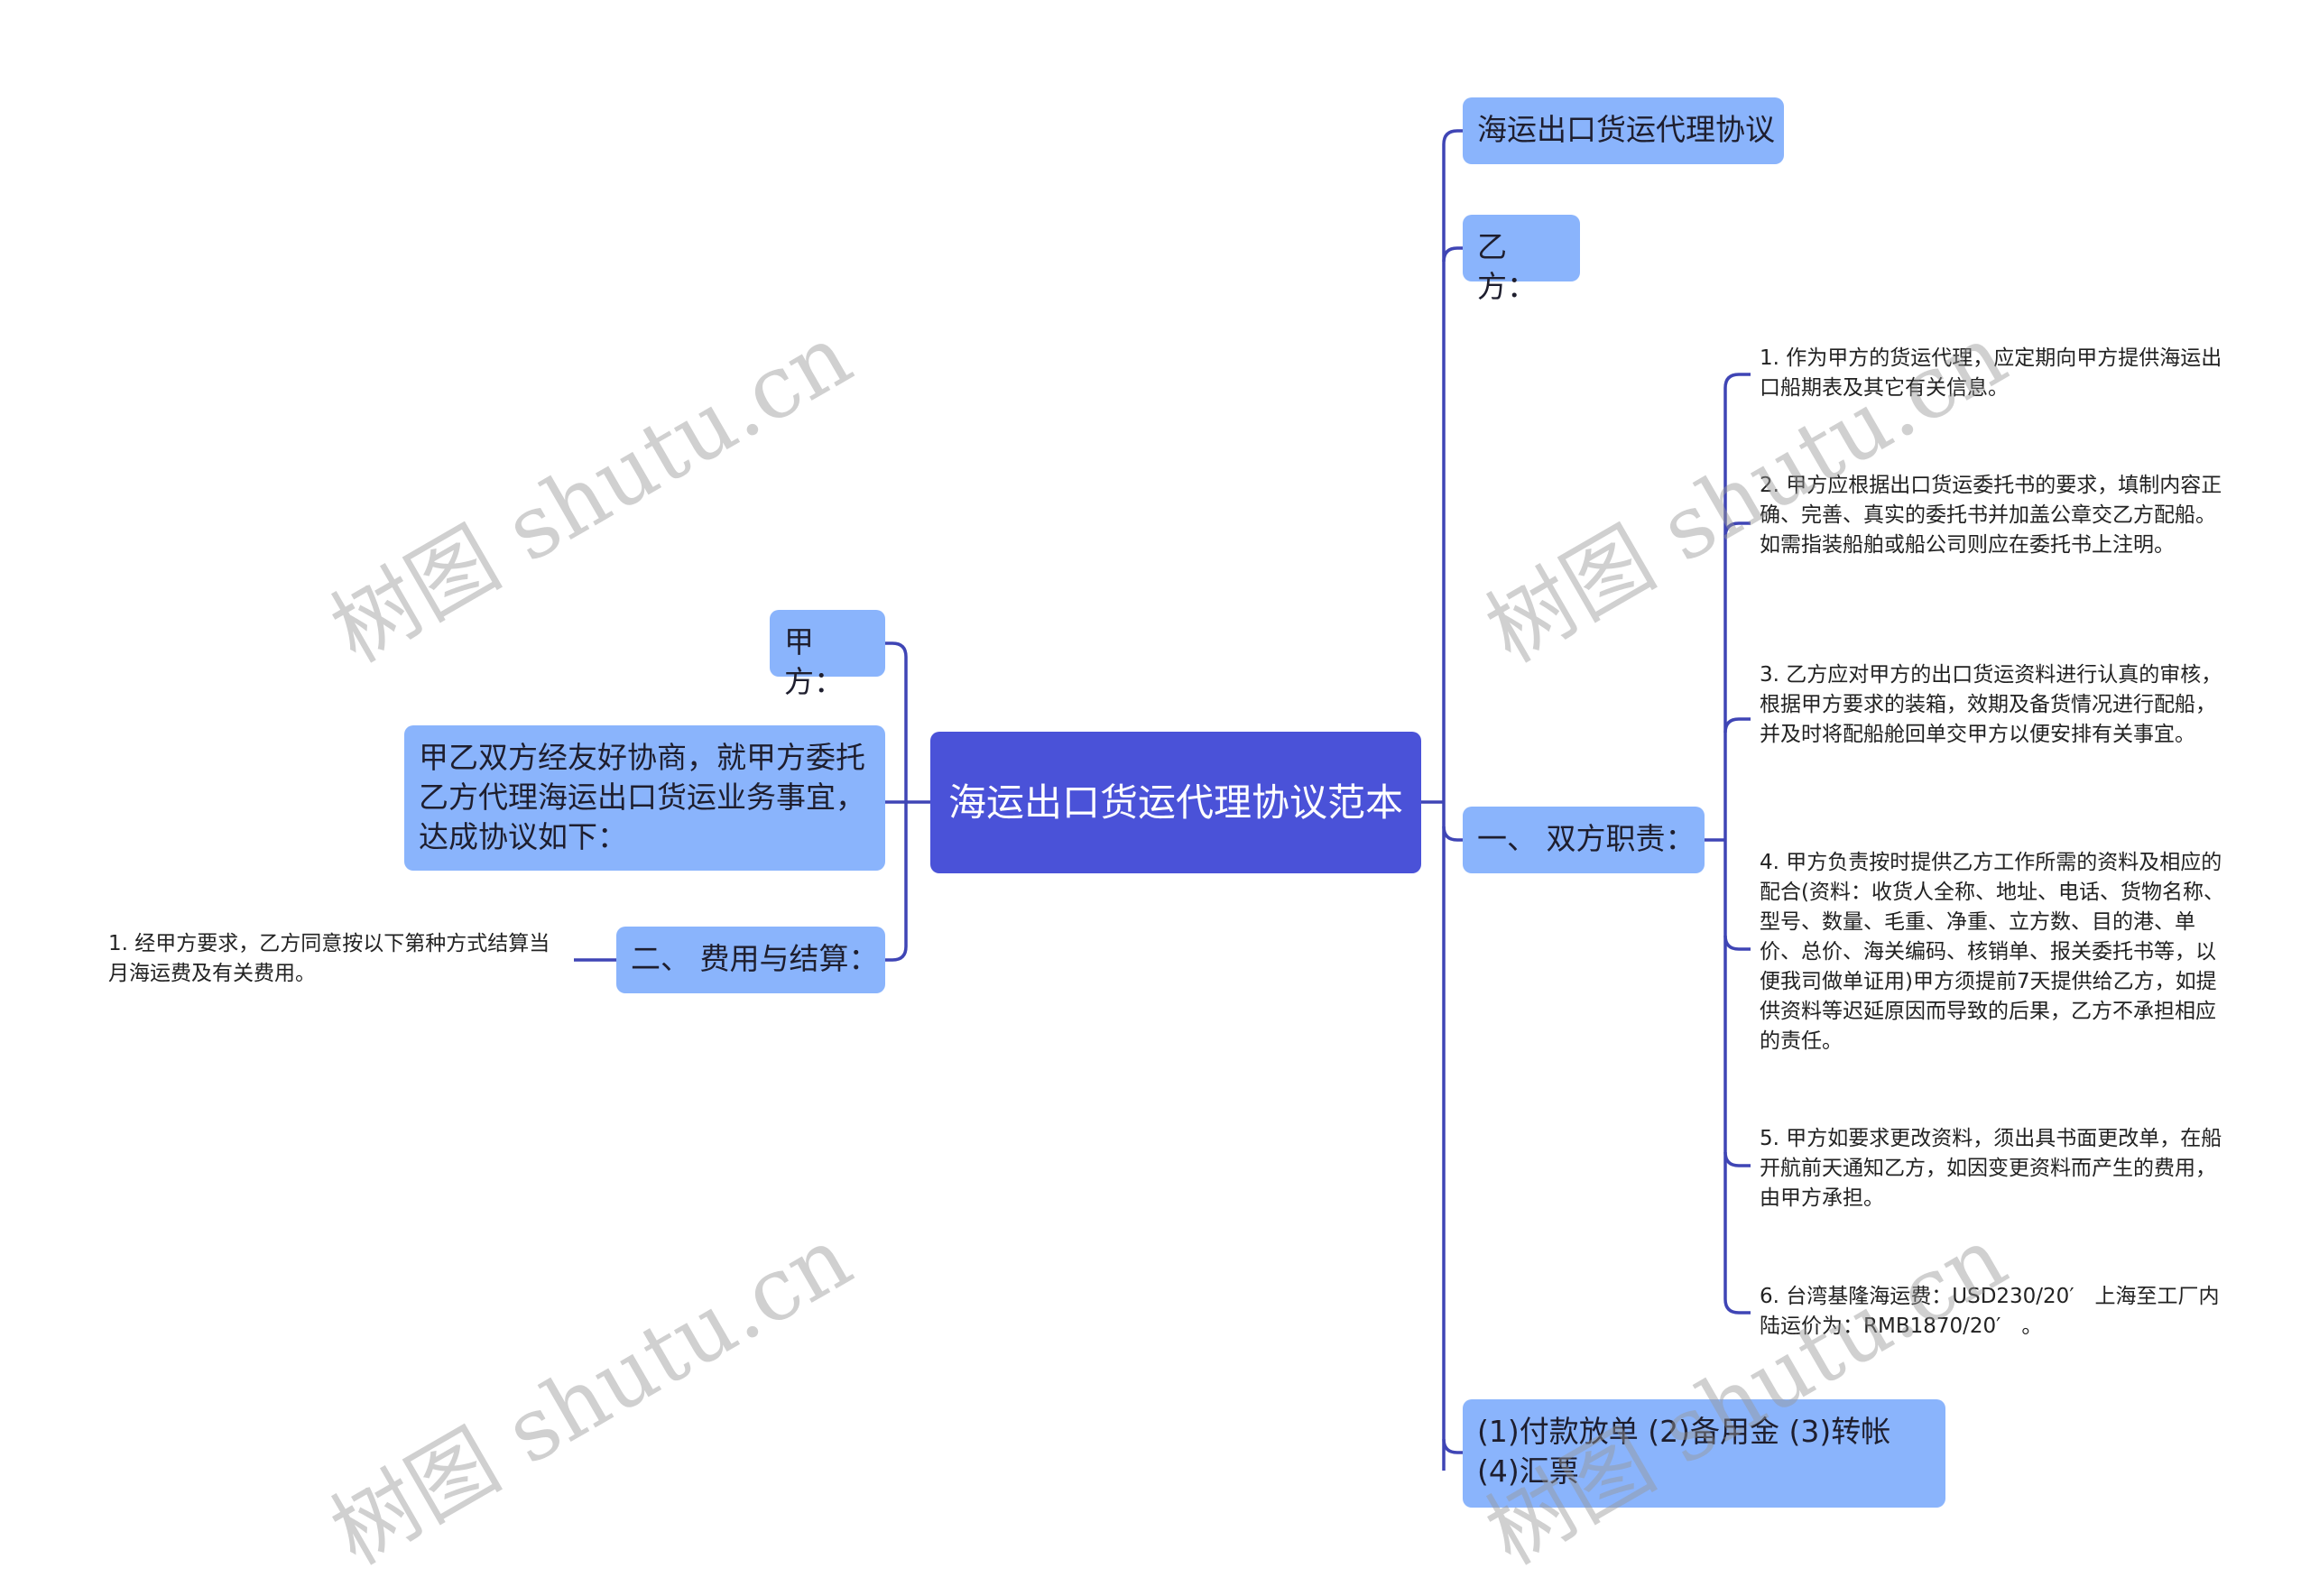 The height and width of the screenshot is (1596, 2310). I want to click on node-label: 一、 双方职责：, so click(1586, 838).